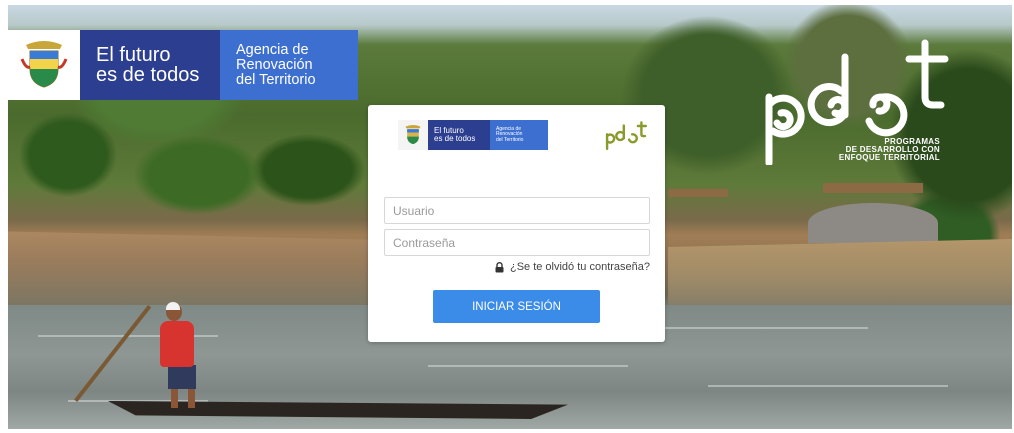  Describe the element at coordinates (148, 75) in the screenshot. I see `slogan-line-2: es de todos` at that location.